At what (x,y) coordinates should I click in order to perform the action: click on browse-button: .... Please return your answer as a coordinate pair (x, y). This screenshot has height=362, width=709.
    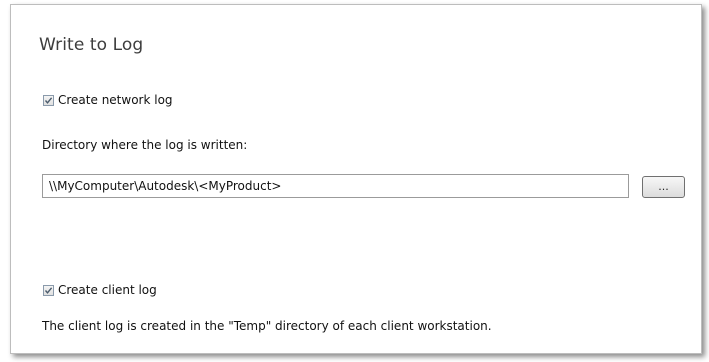
    Looking at the image, I should click on (663, 187).